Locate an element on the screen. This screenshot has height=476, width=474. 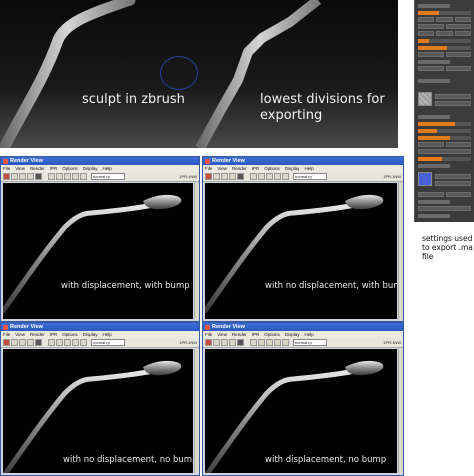
remove-image-icon is located at coordinates (285, 176).